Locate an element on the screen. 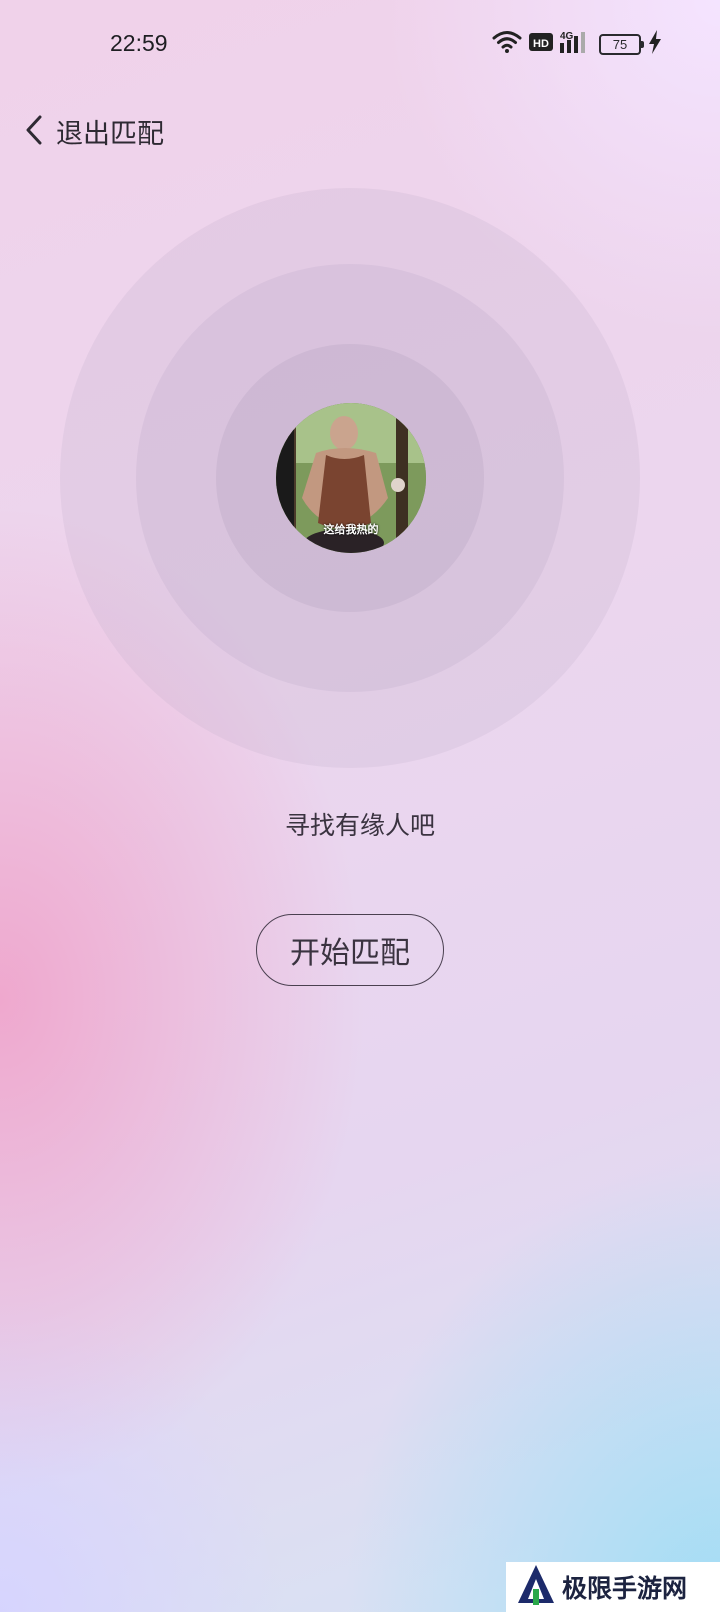  watermark-text: 极限手游网 is located at coordinates (625, 1588).